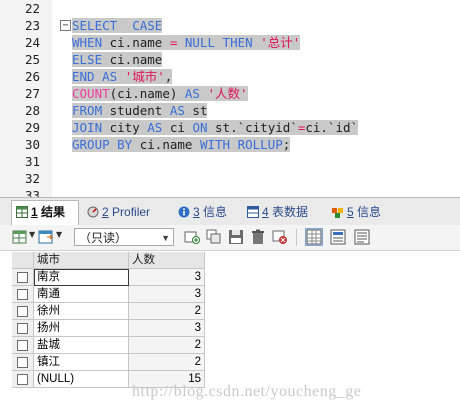 The image size is (460, 413). I want to click on tab-results: 1 结果, so click(45, 212).